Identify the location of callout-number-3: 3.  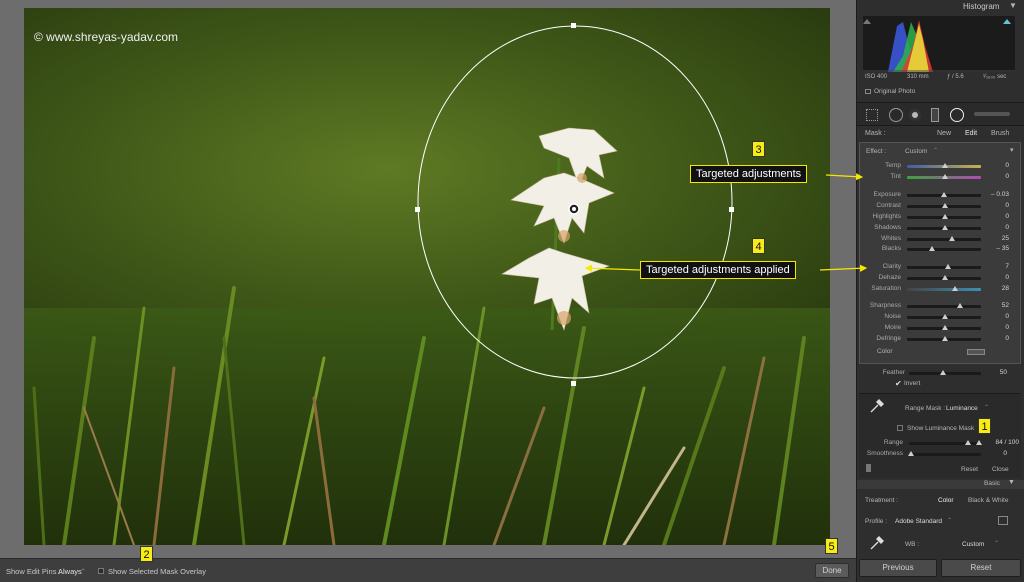
(758, 149).